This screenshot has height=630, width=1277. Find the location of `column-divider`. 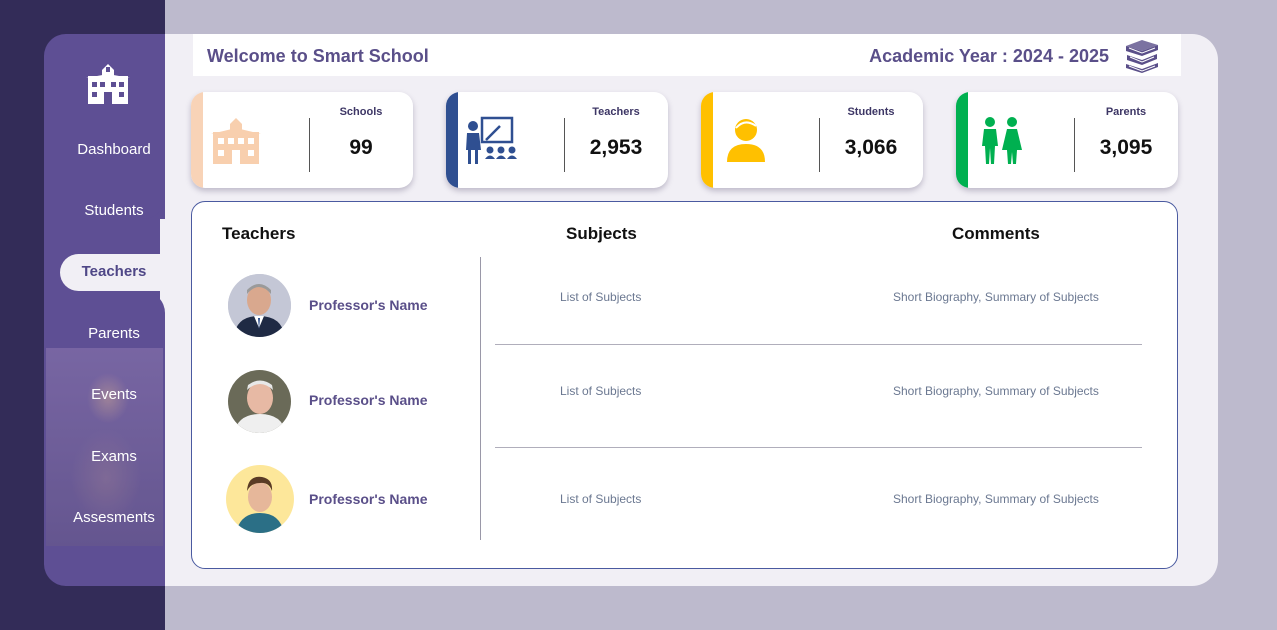

column-divider is located at coordinates (480, 398).